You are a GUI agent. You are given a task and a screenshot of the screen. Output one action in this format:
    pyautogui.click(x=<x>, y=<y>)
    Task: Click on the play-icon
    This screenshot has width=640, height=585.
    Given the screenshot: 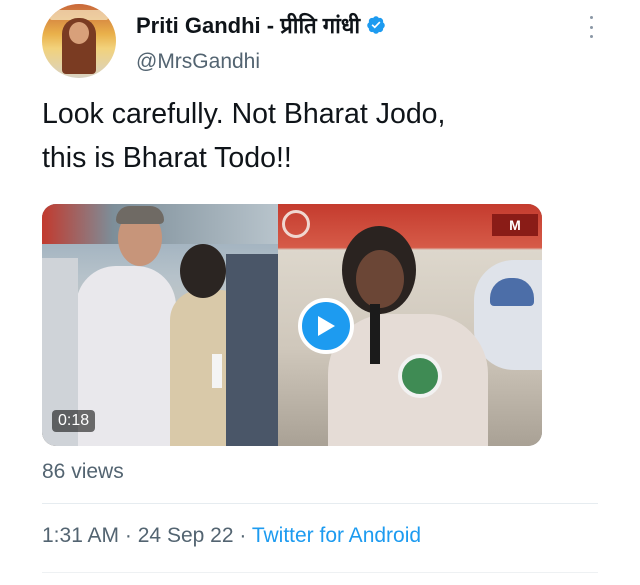 What is the action you would take?
    pyautogui.click(x=326, y=326)
    